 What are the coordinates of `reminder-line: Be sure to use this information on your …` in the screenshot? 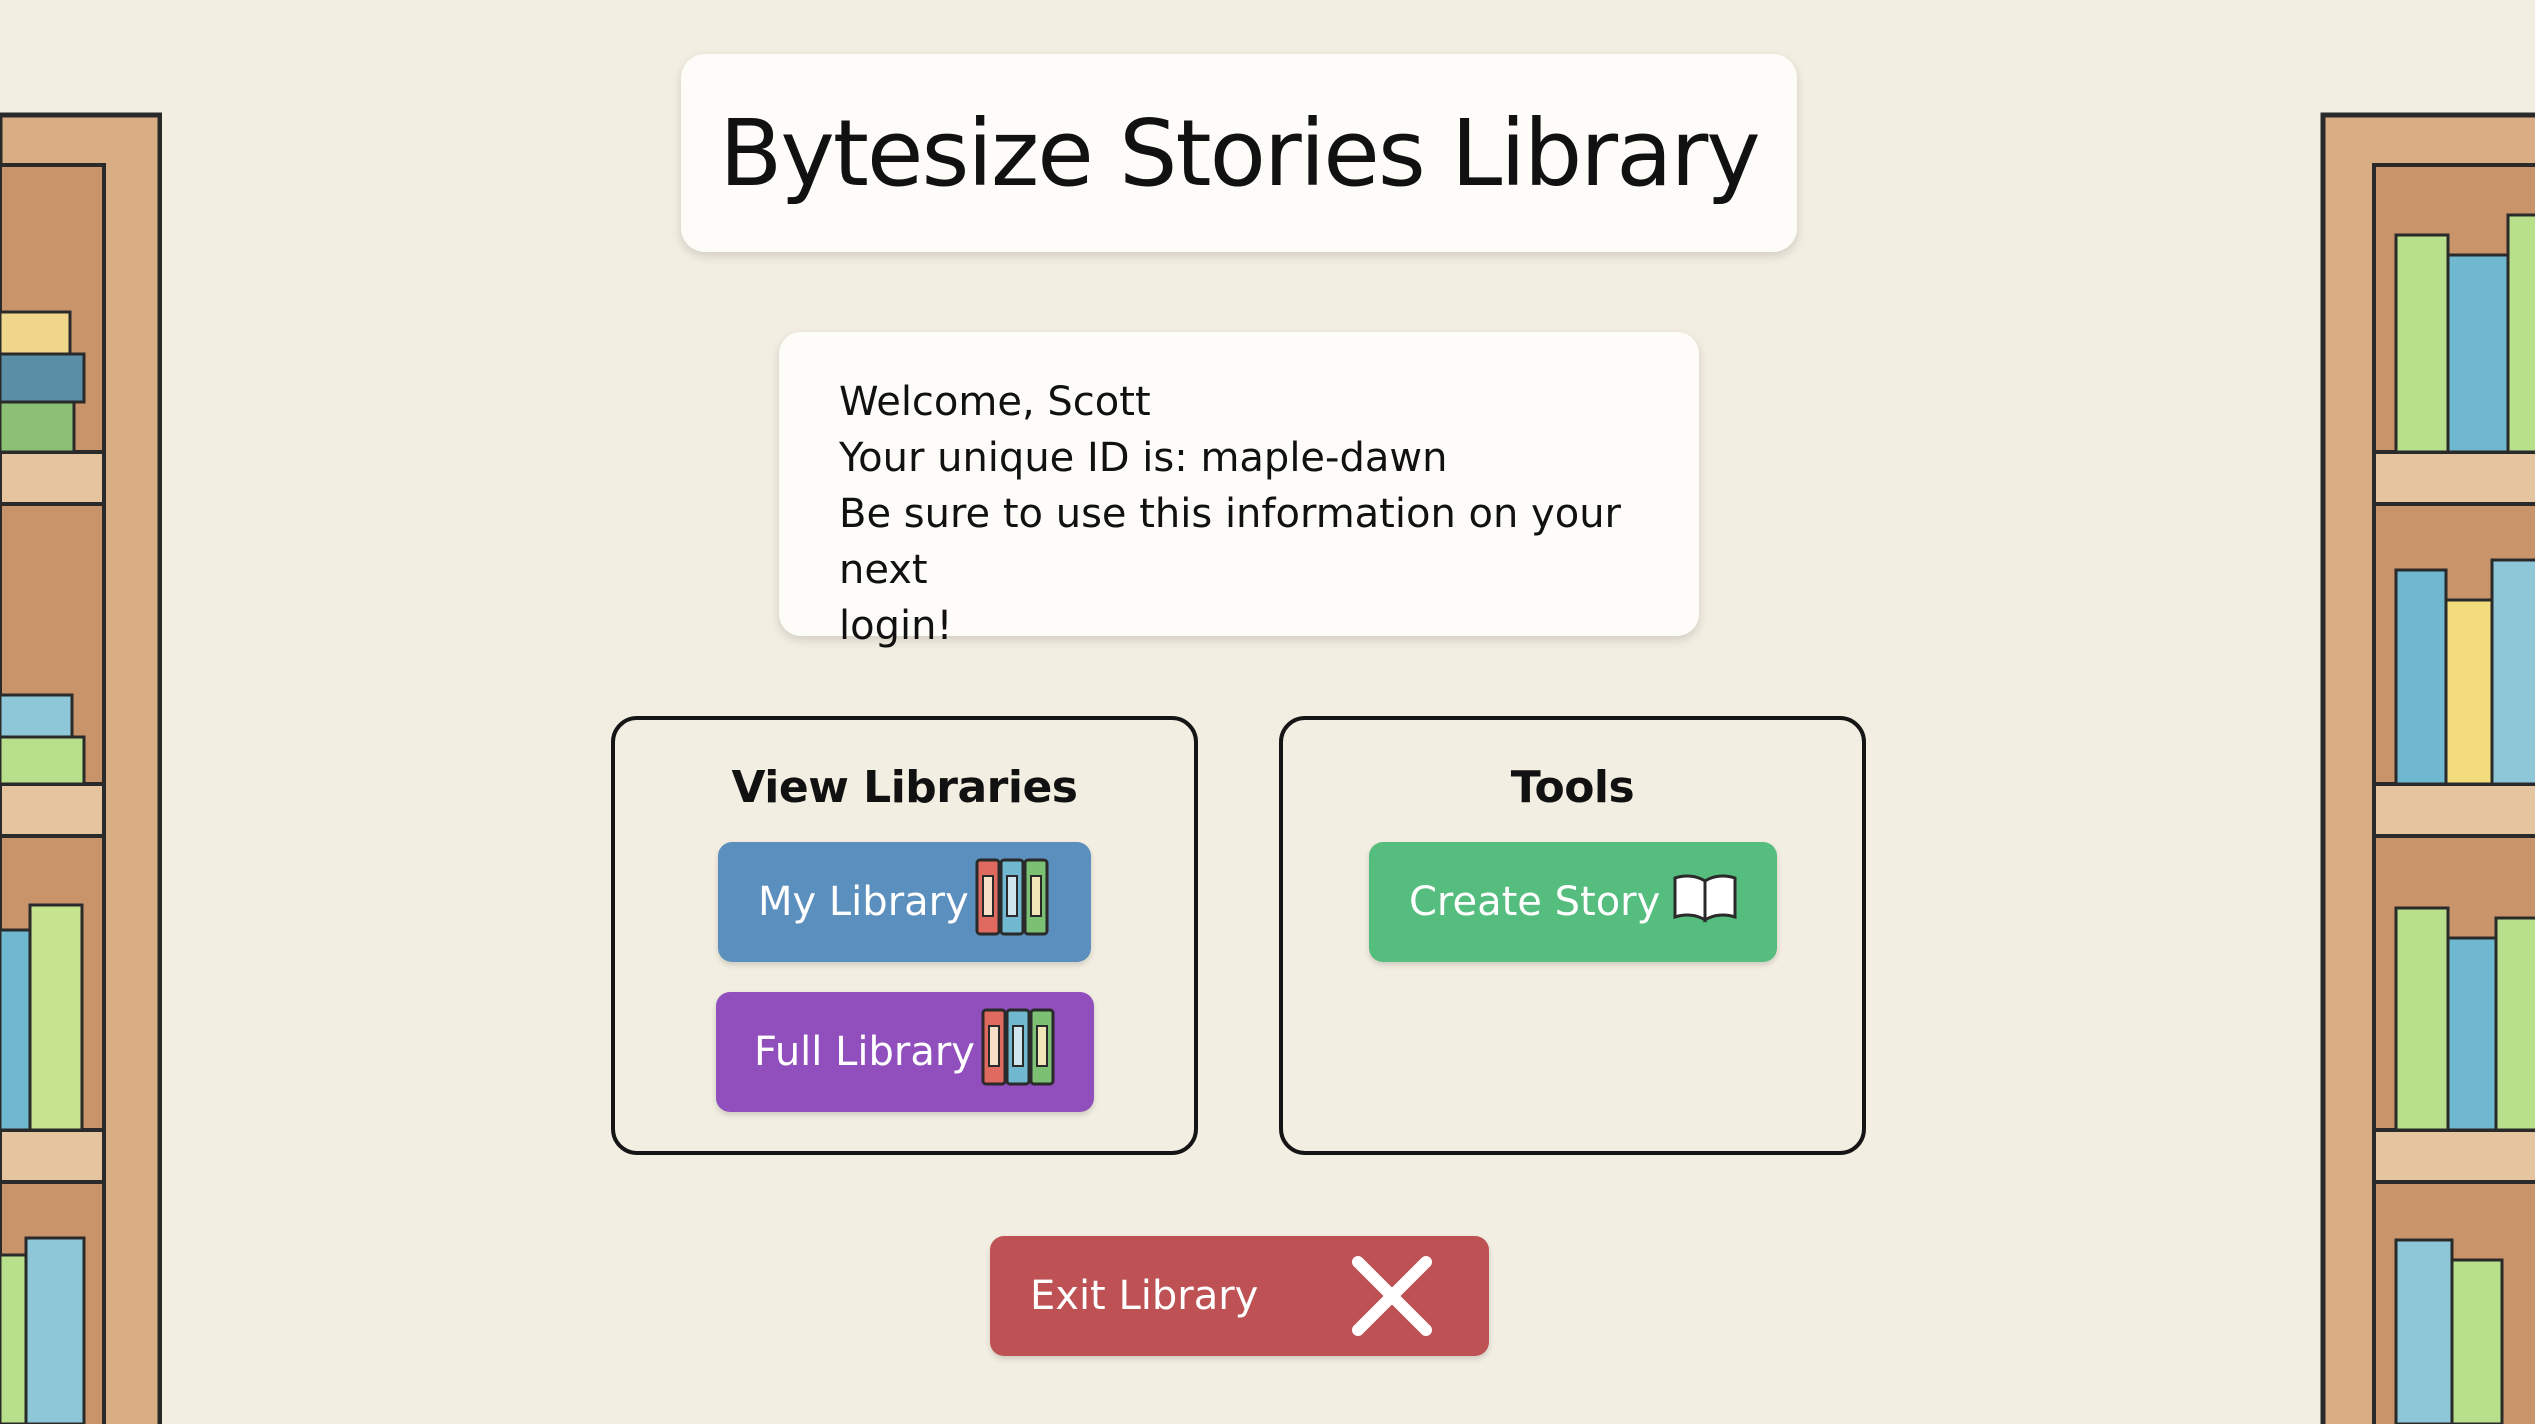 It's located at (1230, 542).